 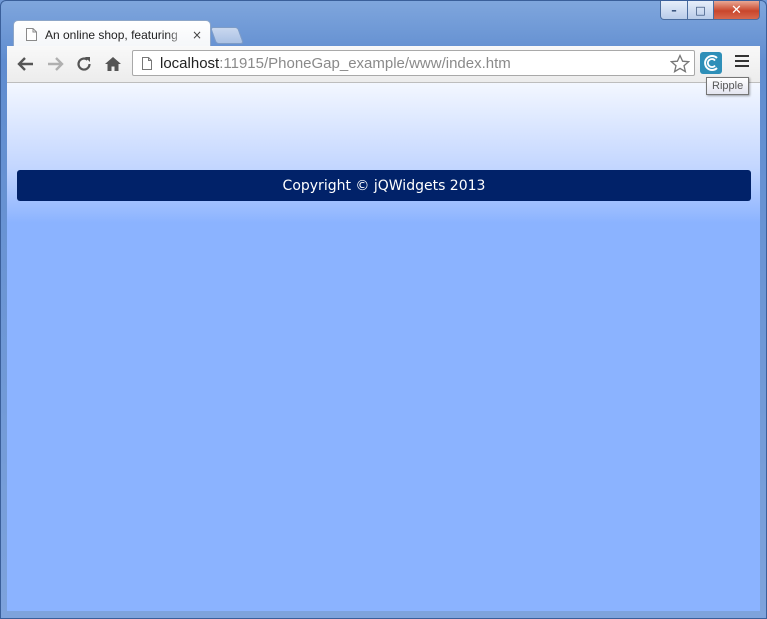 What do you see at coordinates (680, 64) in the screenshot?
I see `star-icon` at bounding box center [680, 64].